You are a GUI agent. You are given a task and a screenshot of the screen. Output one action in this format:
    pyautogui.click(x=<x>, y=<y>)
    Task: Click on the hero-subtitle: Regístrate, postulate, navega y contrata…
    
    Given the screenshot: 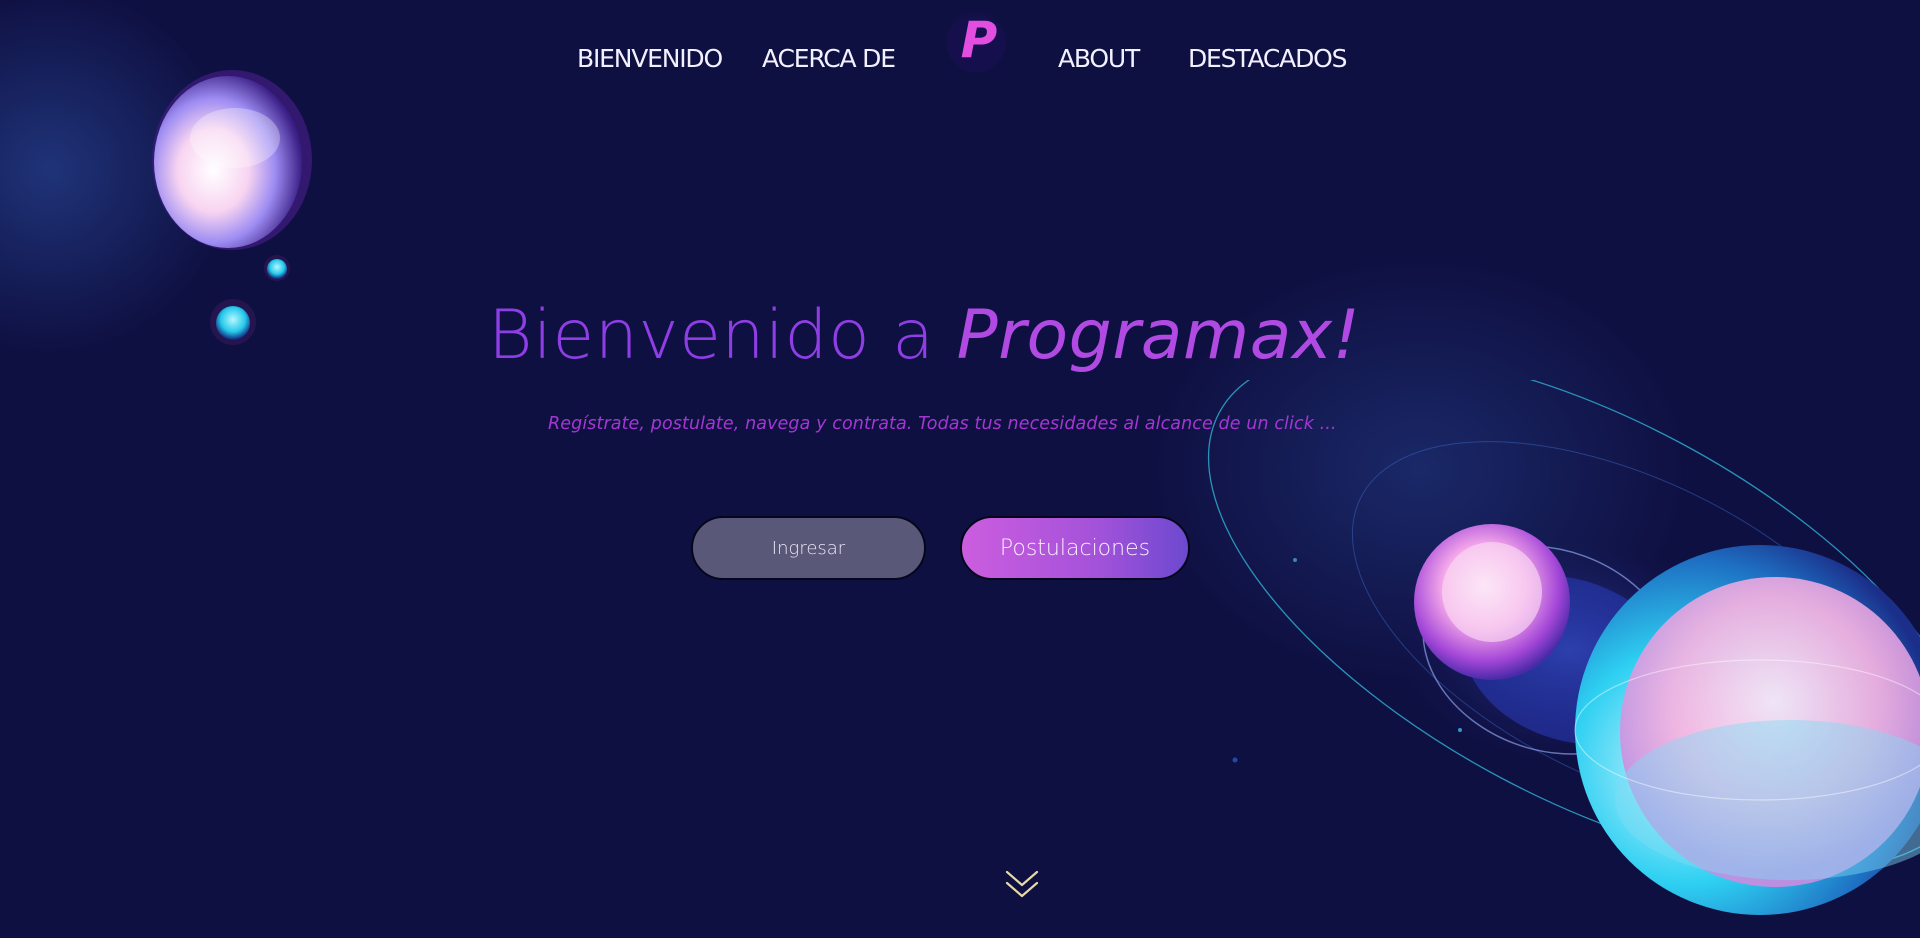 What is the action you would take?
    pyautogui.click(x=942, y=424)
    